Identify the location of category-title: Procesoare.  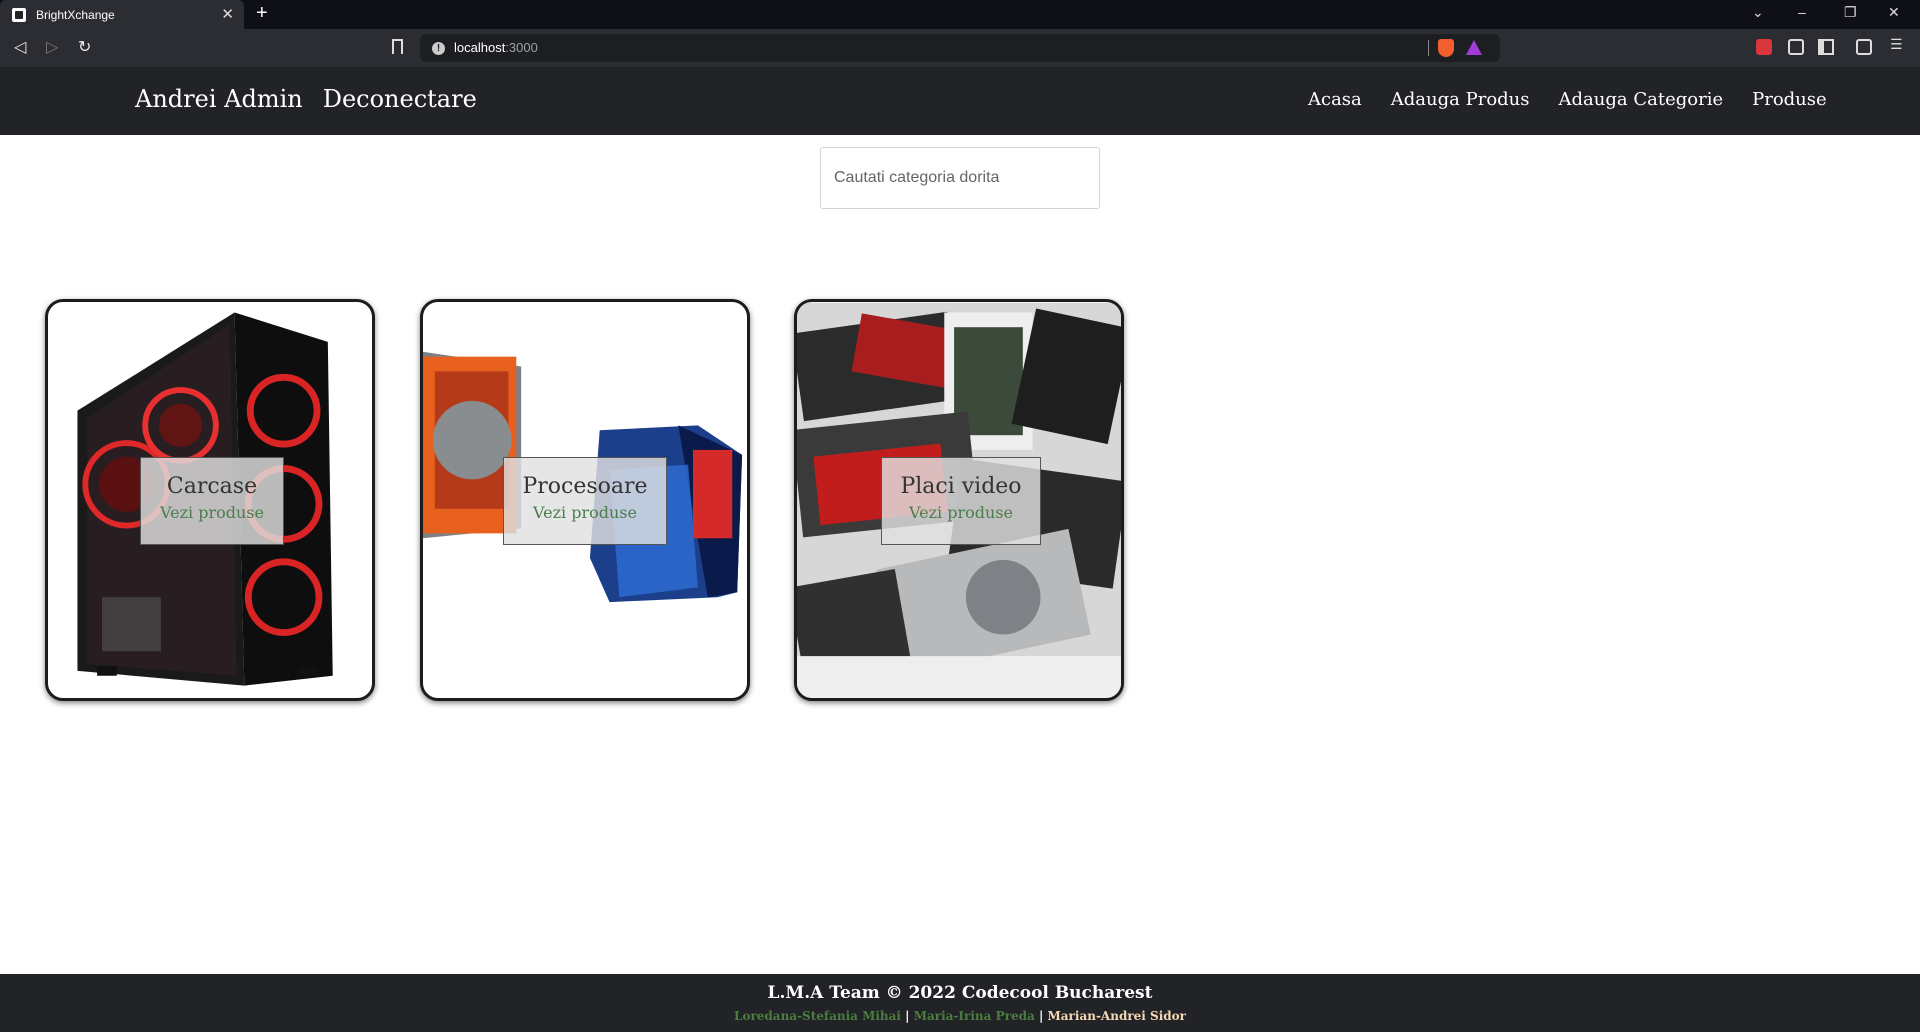
(585, 486).